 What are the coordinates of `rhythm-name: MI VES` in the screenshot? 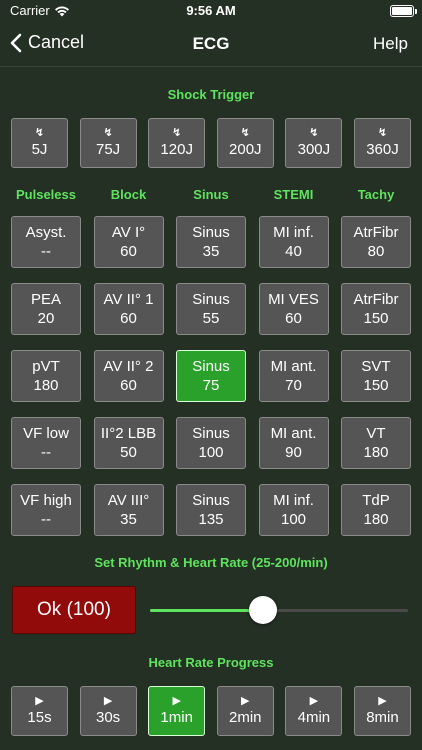 It's located at (293, 299).